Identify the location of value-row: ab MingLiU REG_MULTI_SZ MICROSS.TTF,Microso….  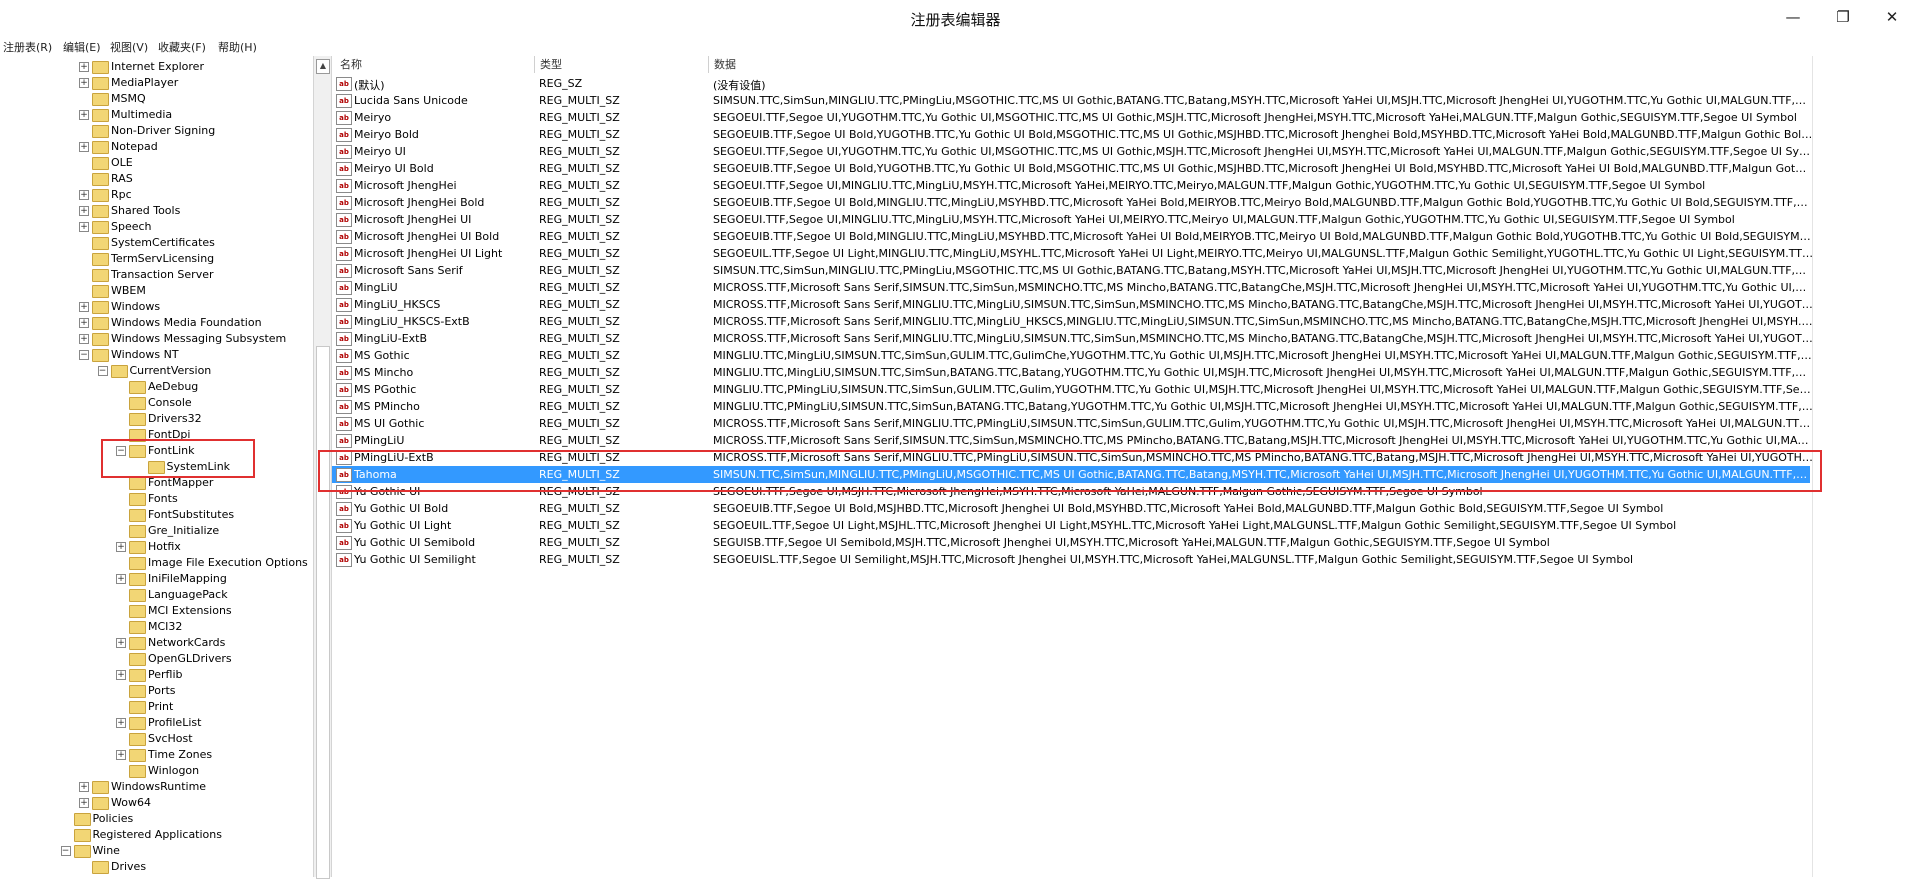
(1121, 287).